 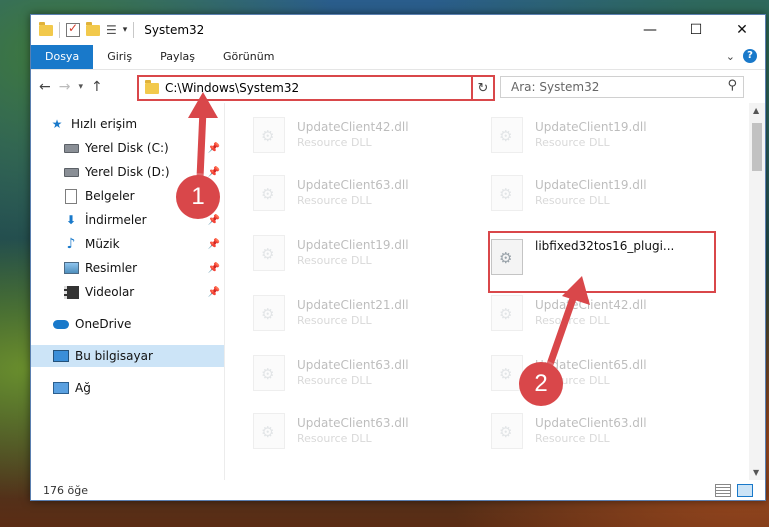 I want to click on tab-view: Görünüm, so click(x=248, y=57).